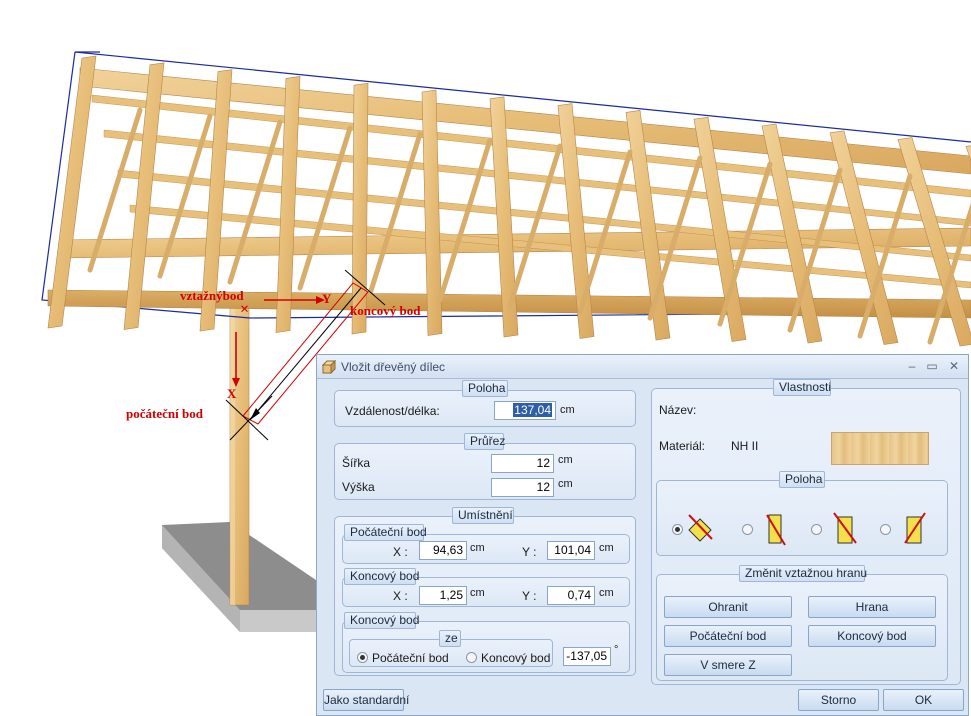 The height and width of the screenshot is (716, 971). Describe the element at coordinates (802, 479) in the screenshot. I see `position-title: Poloha` at that location.